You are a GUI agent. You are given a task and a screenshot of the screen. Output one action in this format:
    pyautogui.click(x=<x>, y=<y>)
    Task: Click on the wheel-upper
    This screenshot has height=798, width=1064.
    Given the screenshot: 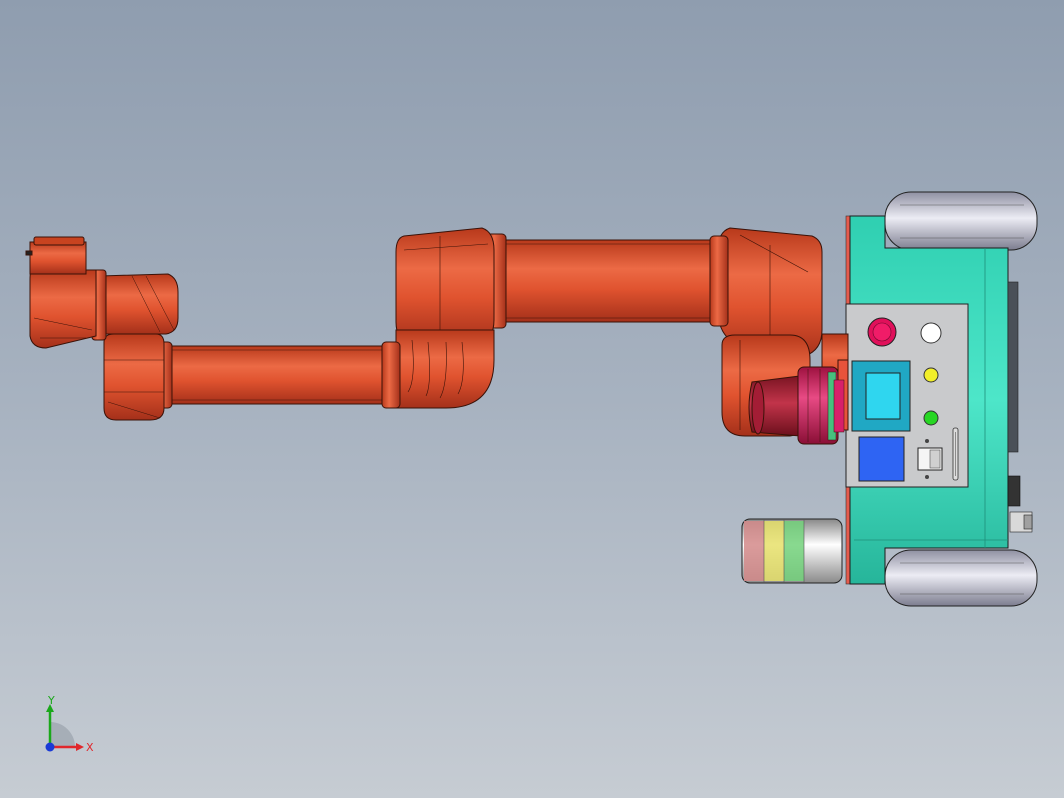 What is the action you would take?
    pyautogui.click(x=961, y=221)
    